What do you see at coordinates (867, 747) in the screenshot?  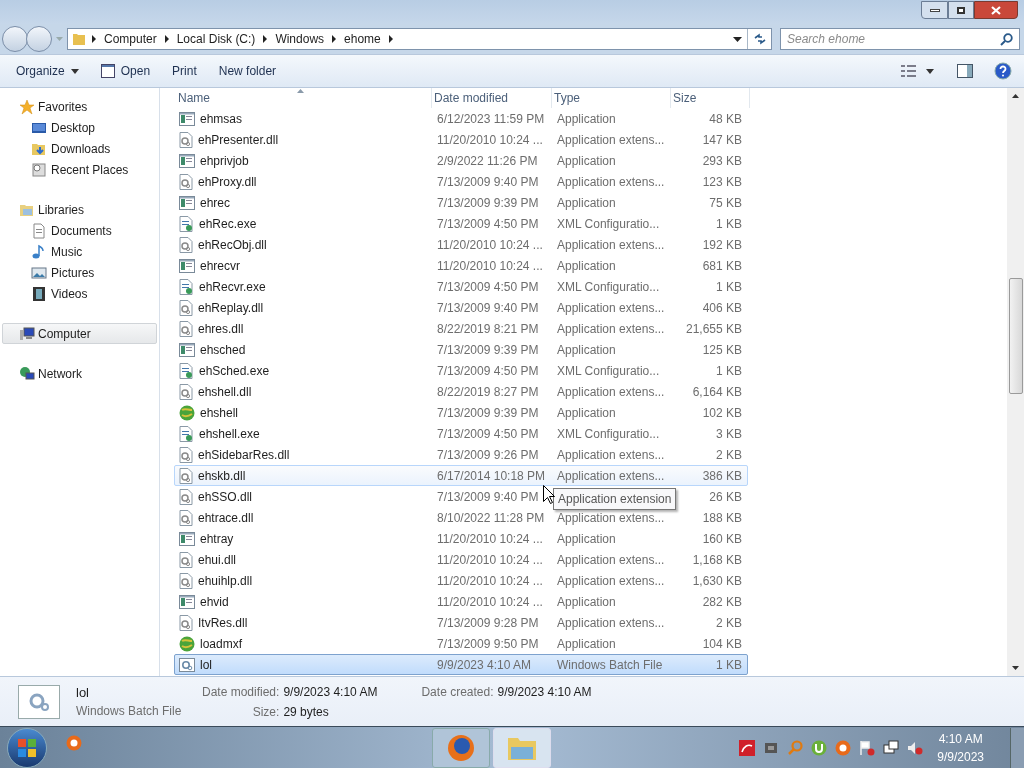 I see `flag-error-icon` at bounding box center [867, 747].